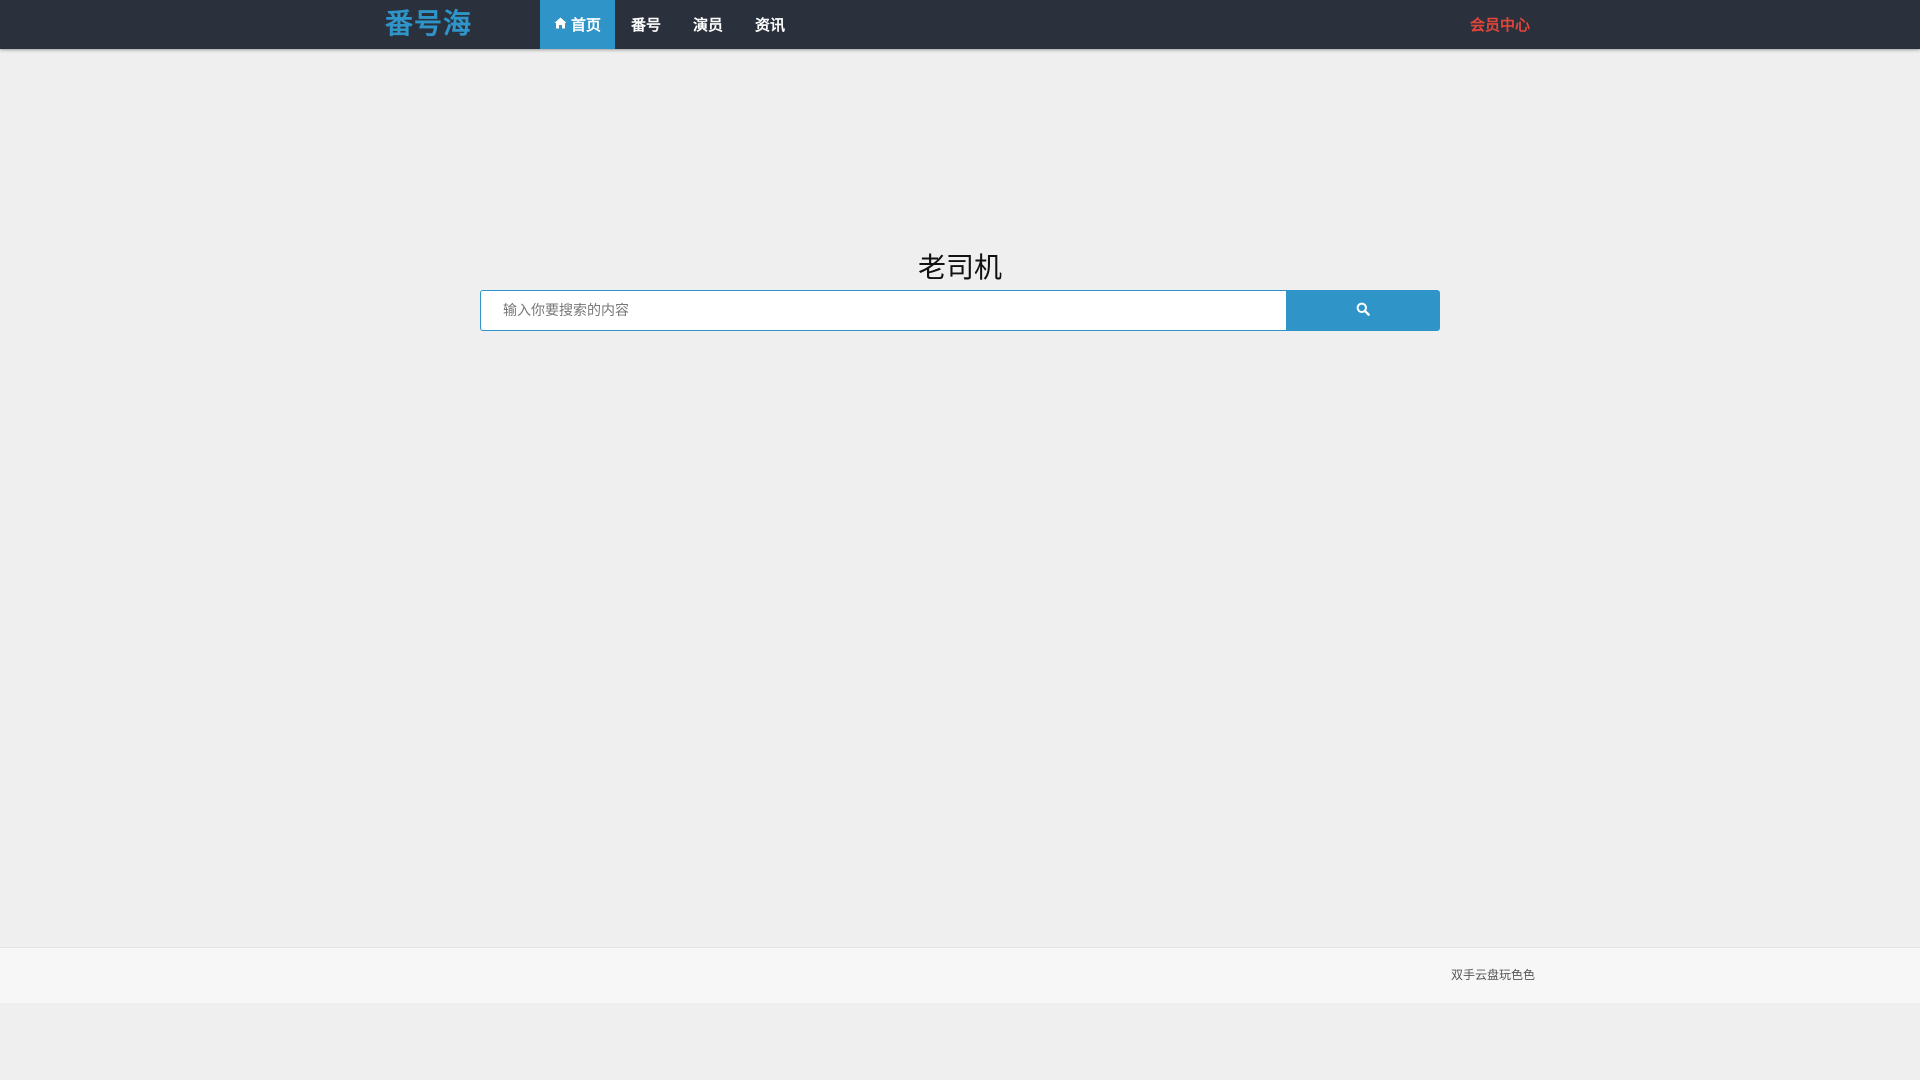 The height and width of the screenshot is (1080, 1920). Describe the element at coordinates (1492, 975) in the screenshot. I see `footer-text: 双手云盘玩色色` at that location.